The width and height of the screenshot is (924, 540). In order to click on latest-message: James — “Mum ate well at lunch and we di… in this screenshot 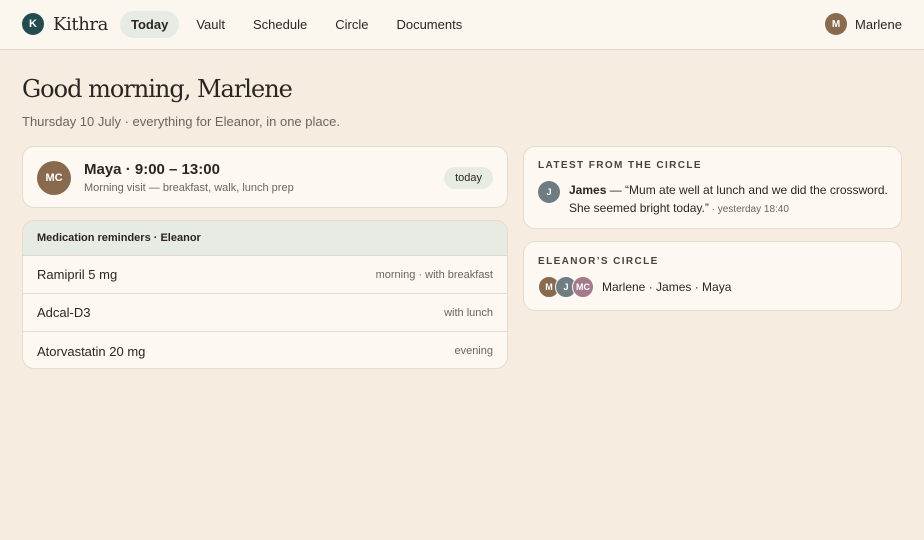, I will do `click(729, 200)`.